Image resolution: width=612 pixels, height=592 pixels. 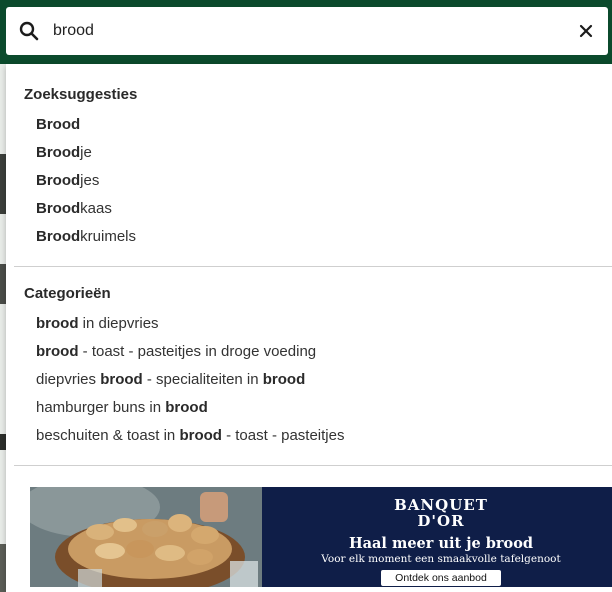 What do you see at coordinates (108, 236) in the screenshot?
I see `suggestion-rest: kruimels` at bounding box center [108, 236].